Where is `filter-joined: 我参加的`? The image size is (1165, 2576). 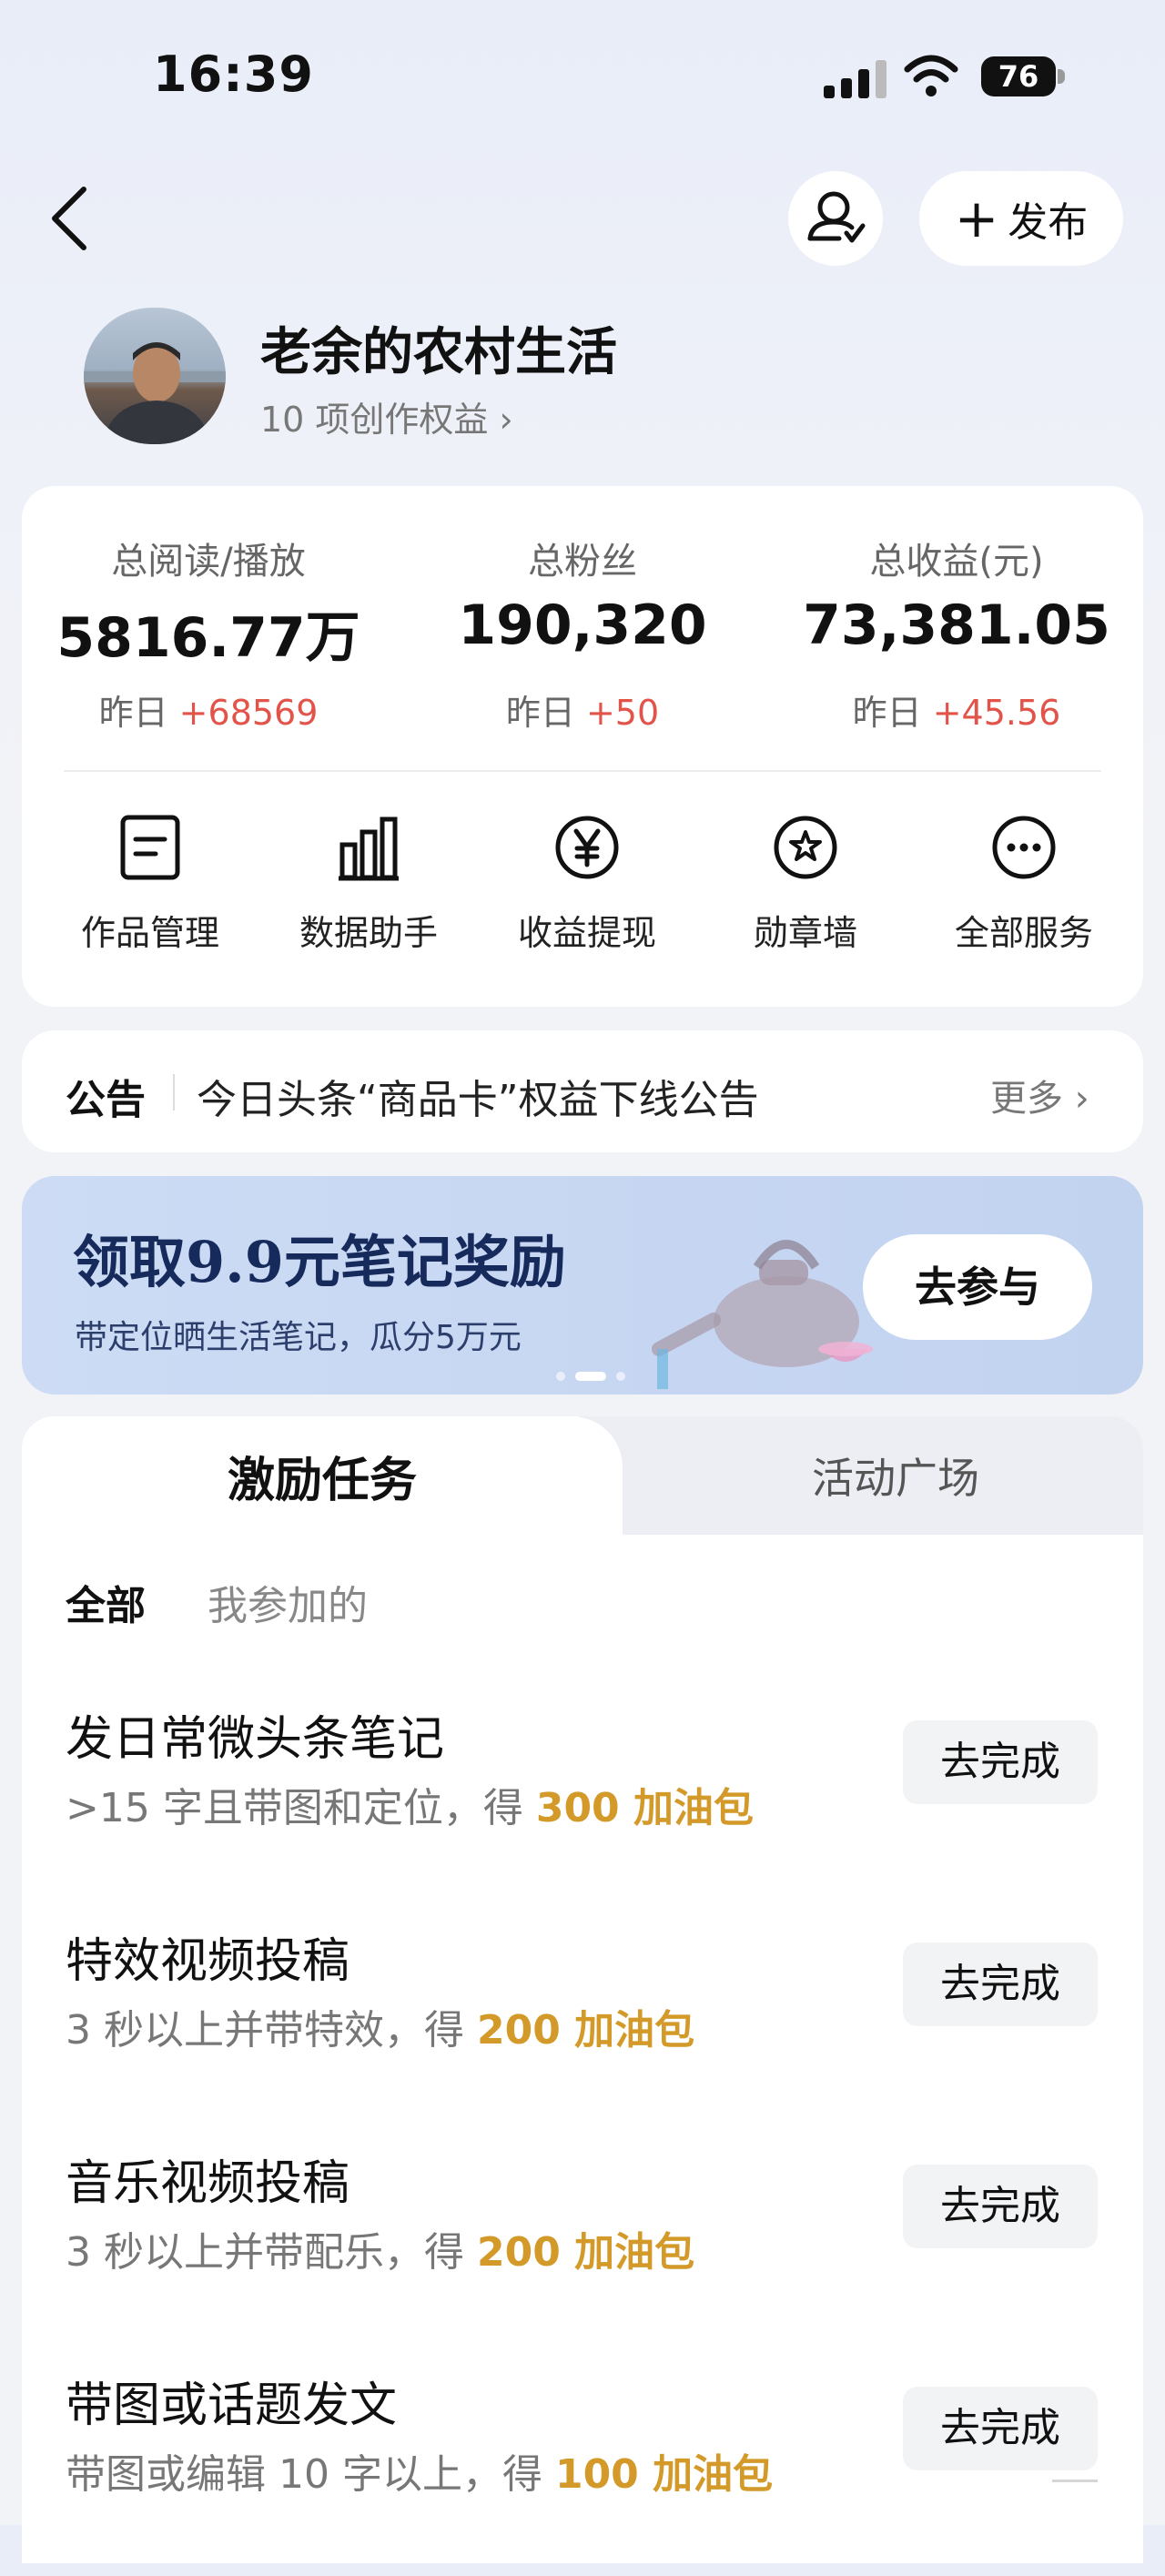 filter-joined: 我参加的 is located at coordinates (288, 1602).